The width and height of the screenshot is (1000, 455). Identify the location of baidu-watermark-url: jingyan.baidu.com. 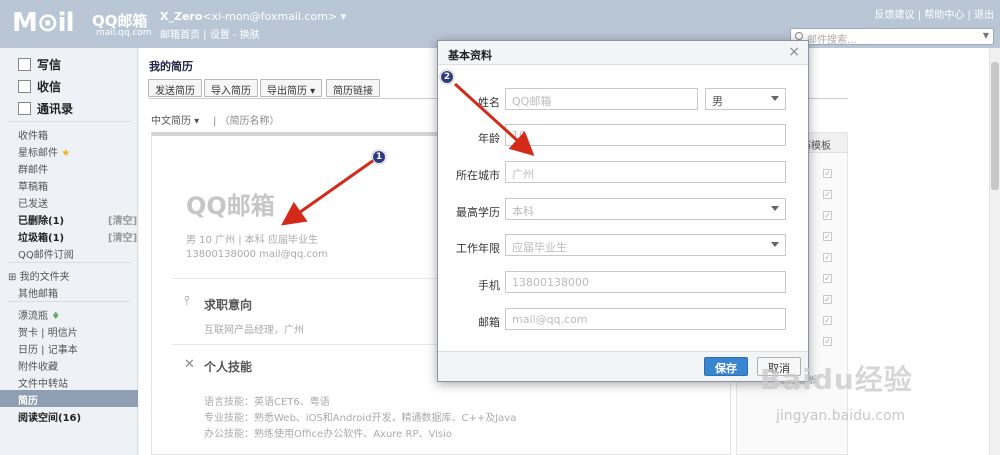
(841, 416).